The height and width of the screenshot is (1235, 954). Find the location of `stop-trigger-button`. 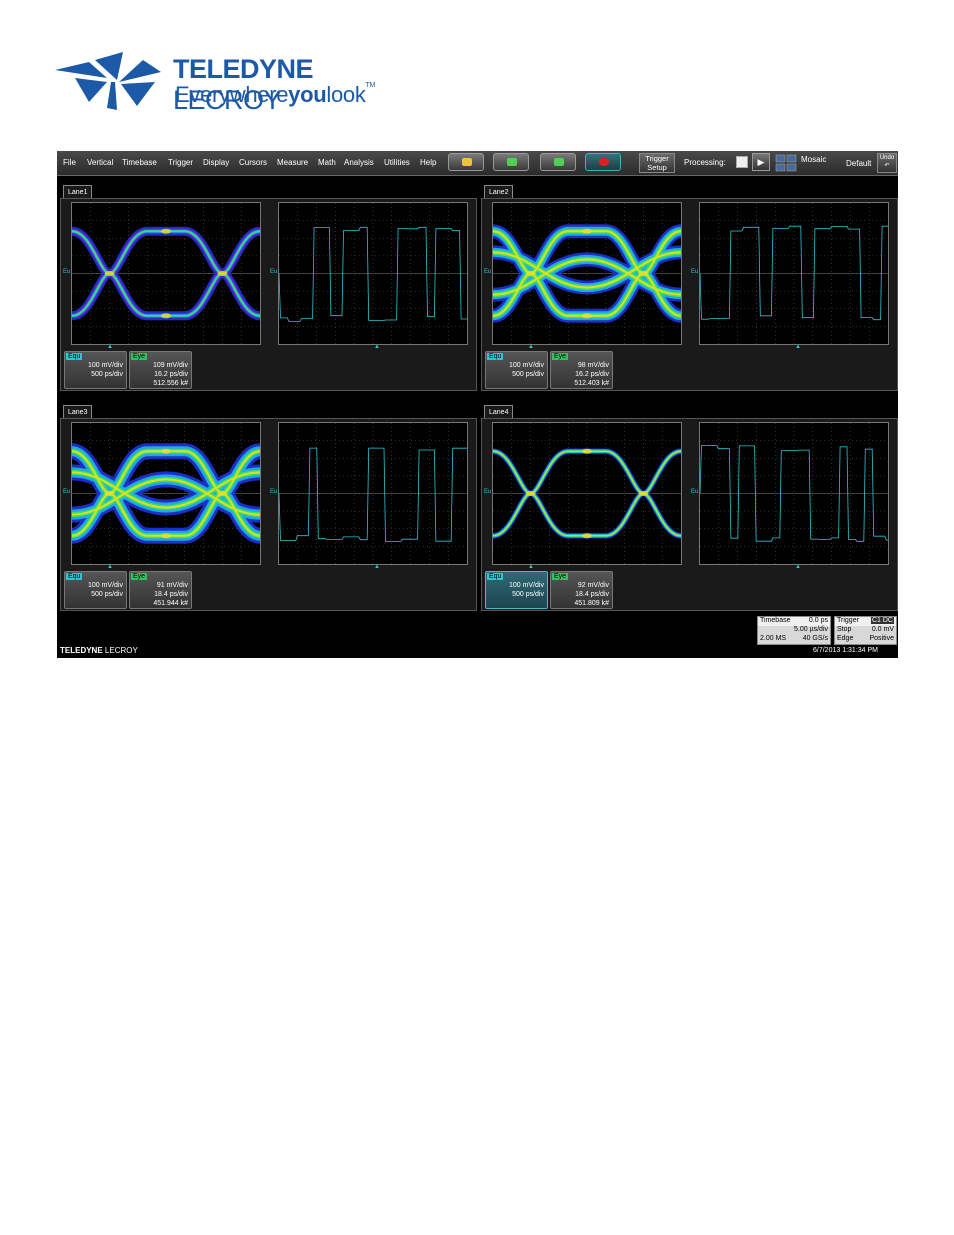

stop-trigger-button is located at coordinates (603, 162).